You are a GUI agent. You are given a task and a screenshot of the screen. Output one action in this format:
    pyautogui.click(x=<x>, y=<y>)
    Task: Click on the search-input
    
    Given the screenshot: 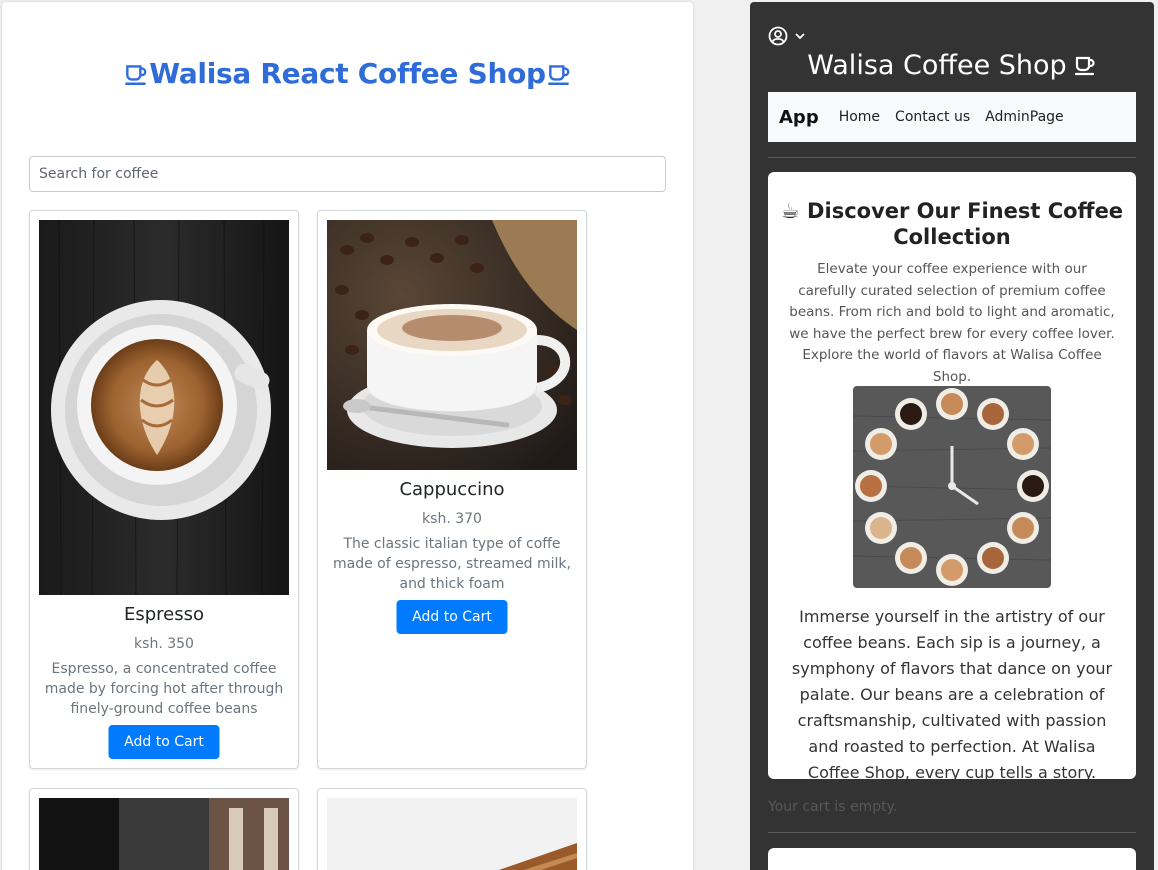 What is the action you would take?
    pyautogui.click(x=347, y=174)
    